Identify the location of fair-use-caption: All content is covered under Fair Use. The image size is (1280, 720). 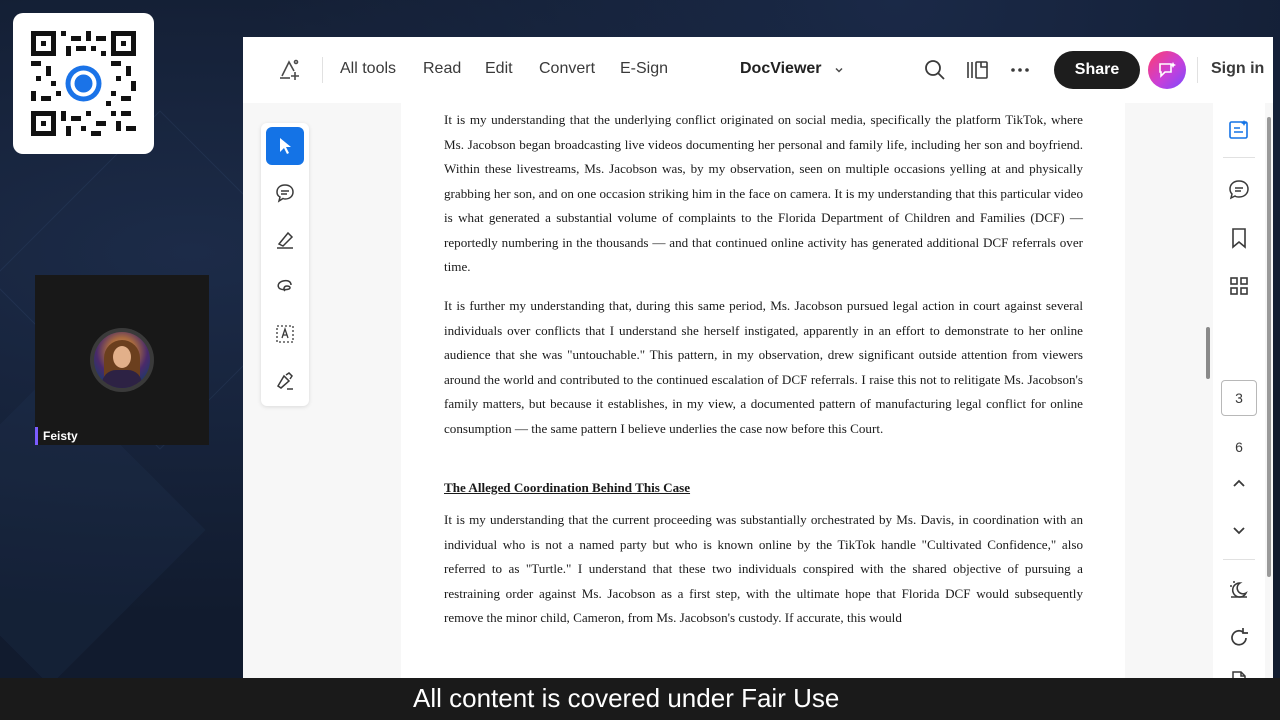
(626, 698).